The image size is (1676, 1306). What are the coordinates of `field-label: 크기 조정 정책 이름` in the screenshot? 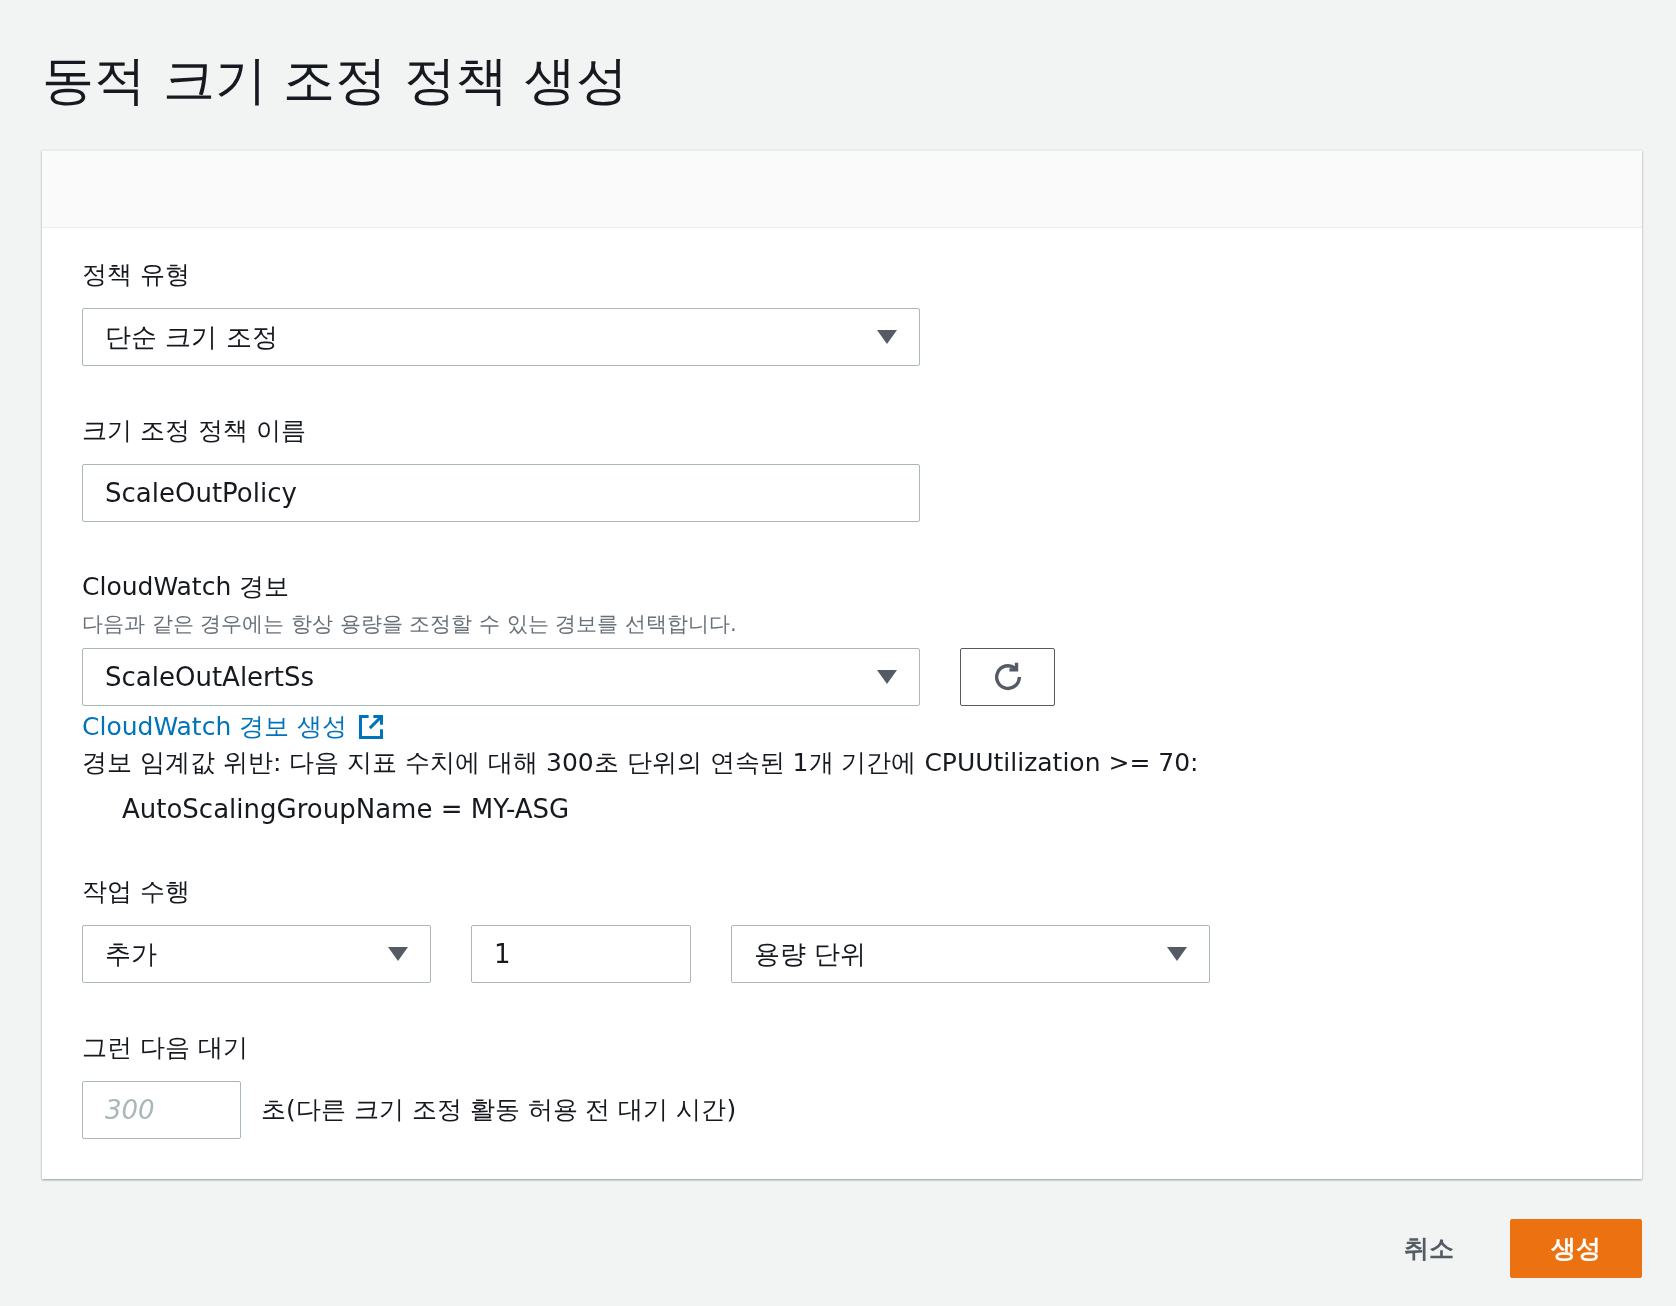 It's located at (194, 431).